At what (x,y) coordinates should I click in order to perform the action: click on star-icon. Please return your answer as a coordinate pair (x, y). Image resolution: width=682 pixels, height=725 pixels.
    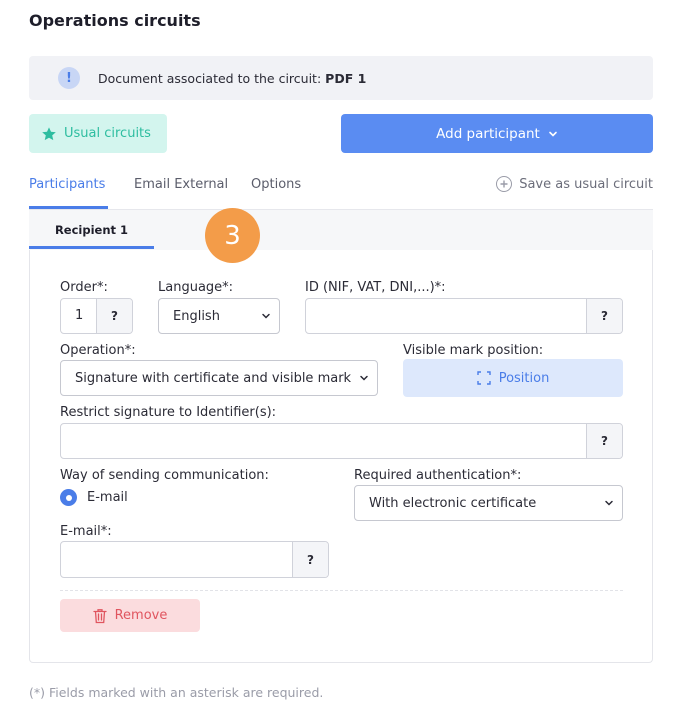
    Looking at the image, I should click on (49, 134).